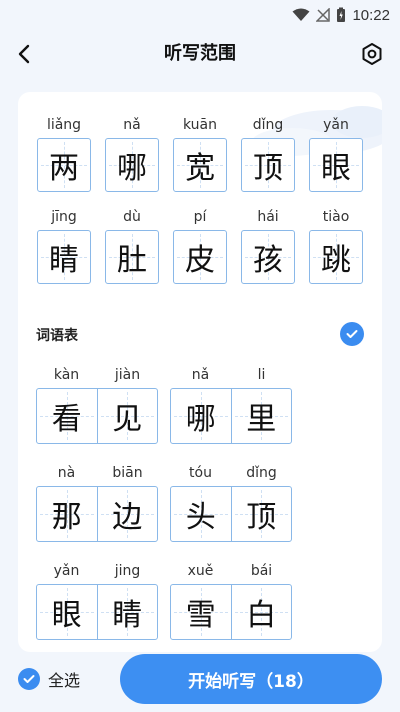 This screenshot has width=400, height=712. I want to click on status-bar: 10:22, so click(200, 15).